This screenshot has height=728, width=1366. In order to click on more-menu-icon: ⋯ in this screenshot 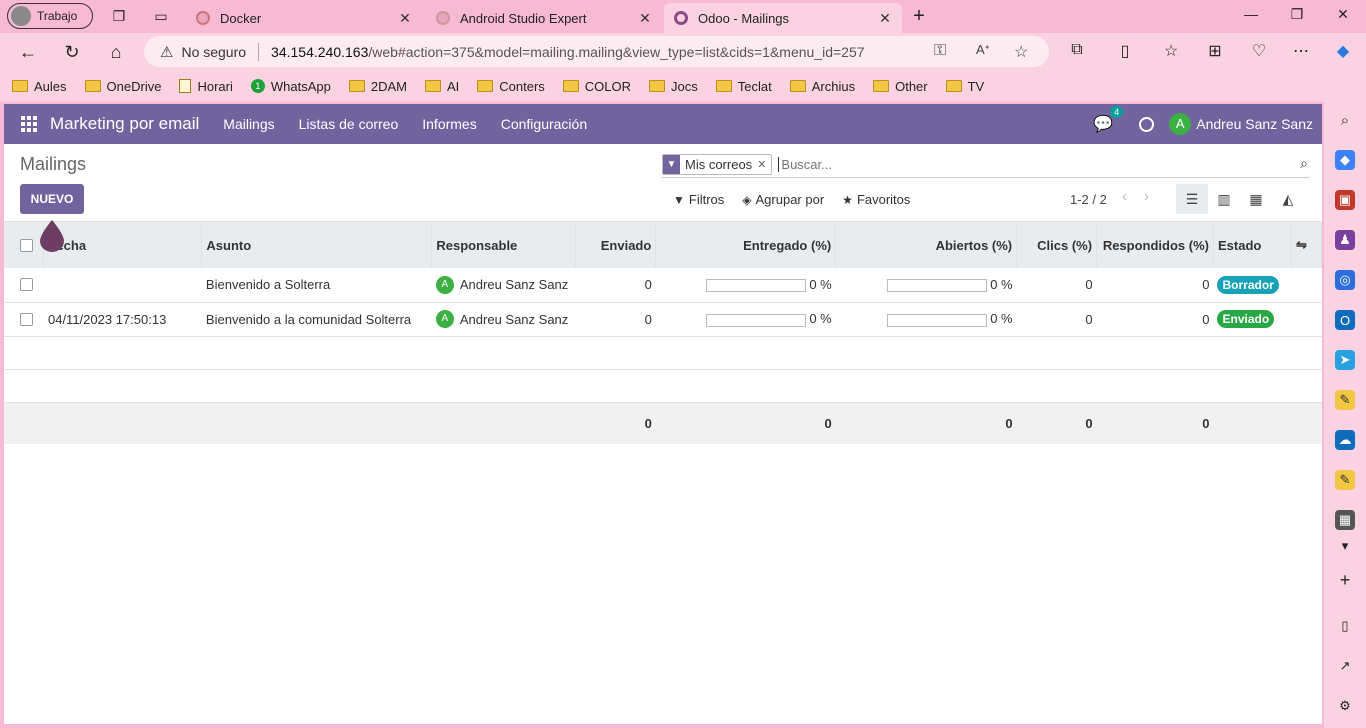, I will do `click(1301, 52)`.